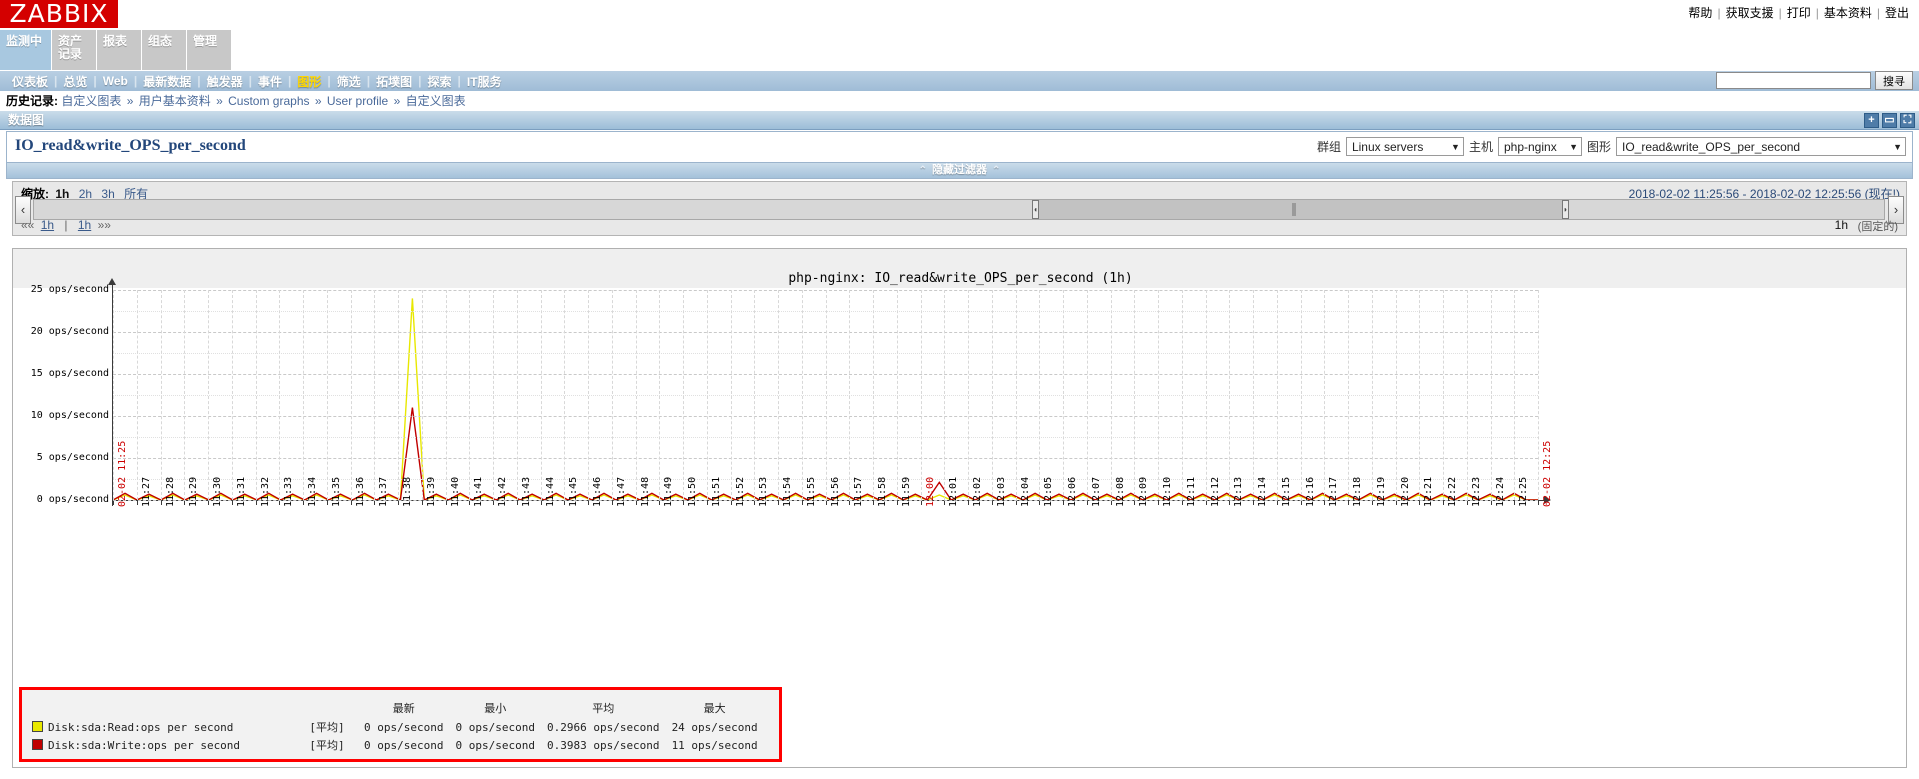 The image size is (1919, 779). Describe the element at coordinates (69, 331) in the screenshot. I see `y-axis-tick-label: 20 ops/second` at that location.